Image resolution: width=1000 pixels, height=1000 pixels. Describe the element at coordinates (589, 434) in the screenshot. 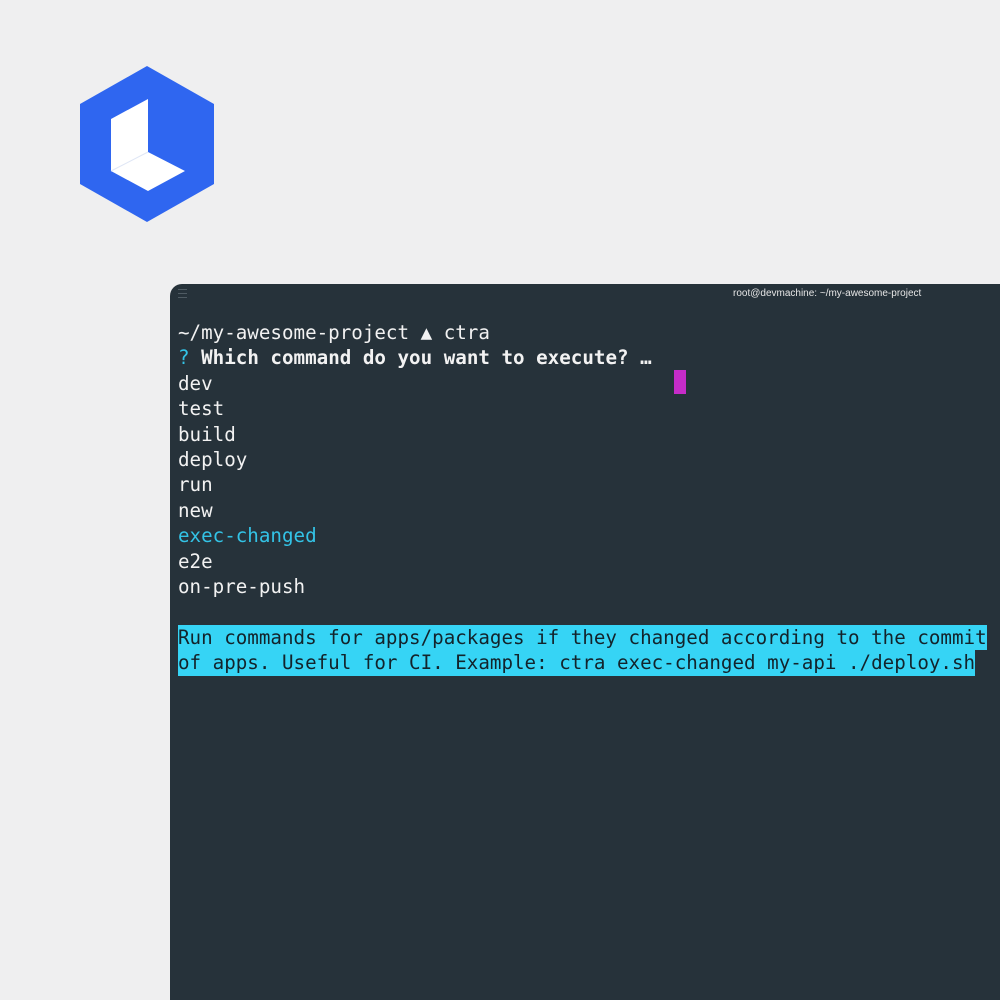

I see `command-option-build: build` at that location.